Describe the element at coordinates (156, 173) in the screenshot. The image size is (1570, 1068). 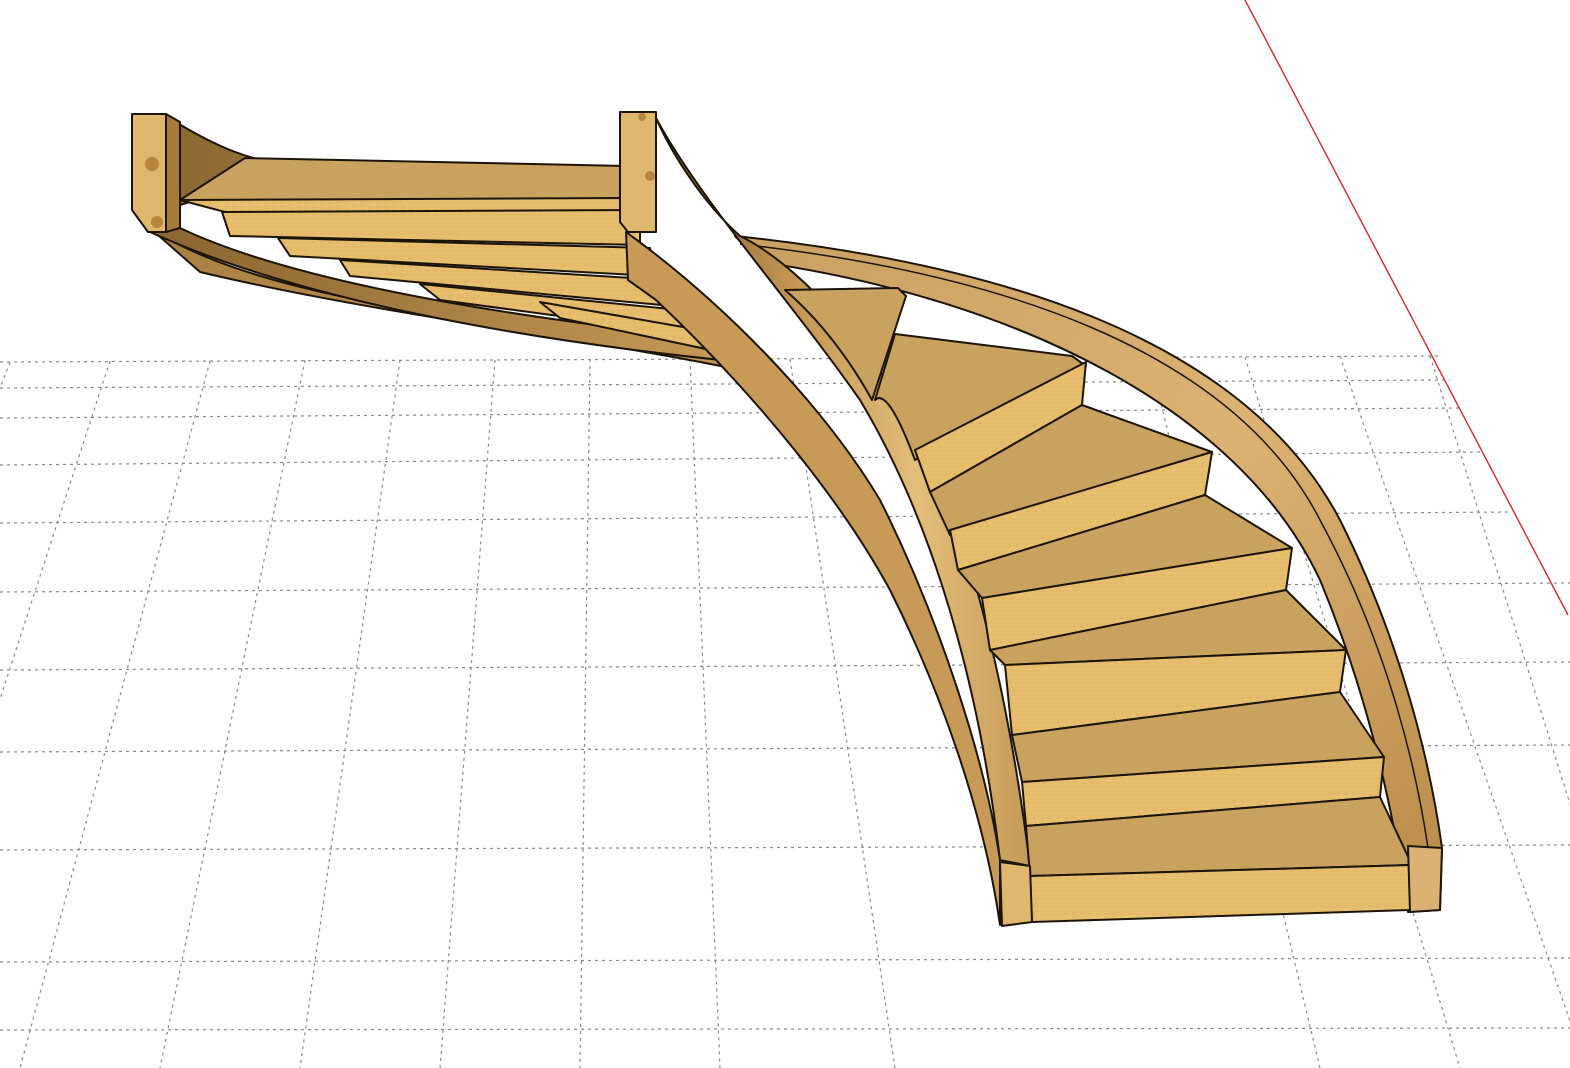
I see `left-newel-post` at that location.